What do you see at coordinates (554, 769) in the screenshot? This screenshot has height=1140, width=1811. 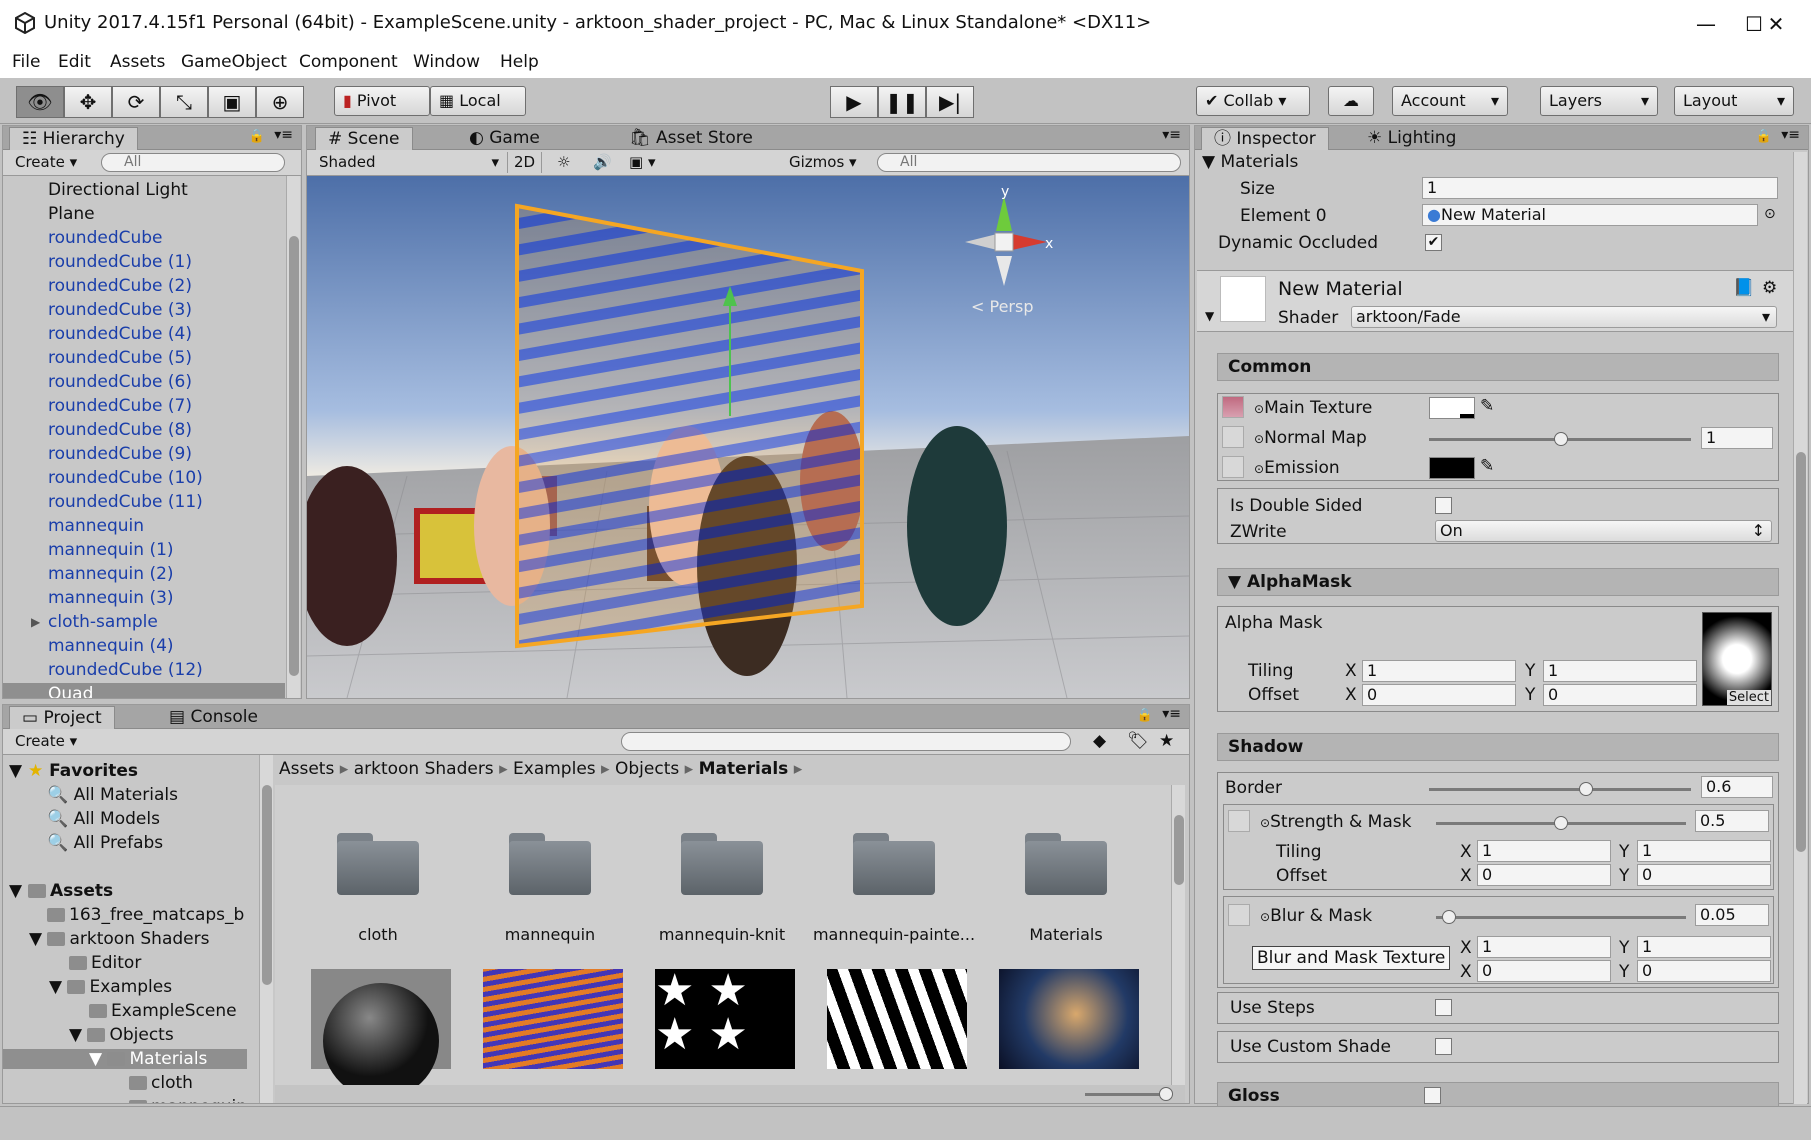 I see `breadcrumb-item: Examples` at bounding box center [554, 769].